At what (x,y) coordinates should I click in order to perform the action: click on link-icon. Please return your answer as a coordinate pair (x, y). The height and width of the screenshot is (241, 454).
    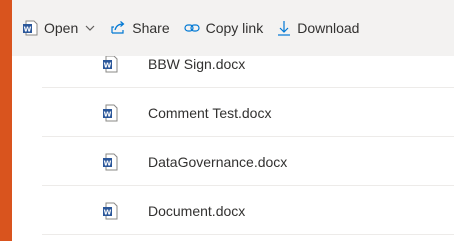
    Looking at the image, I should click on (192, 28).